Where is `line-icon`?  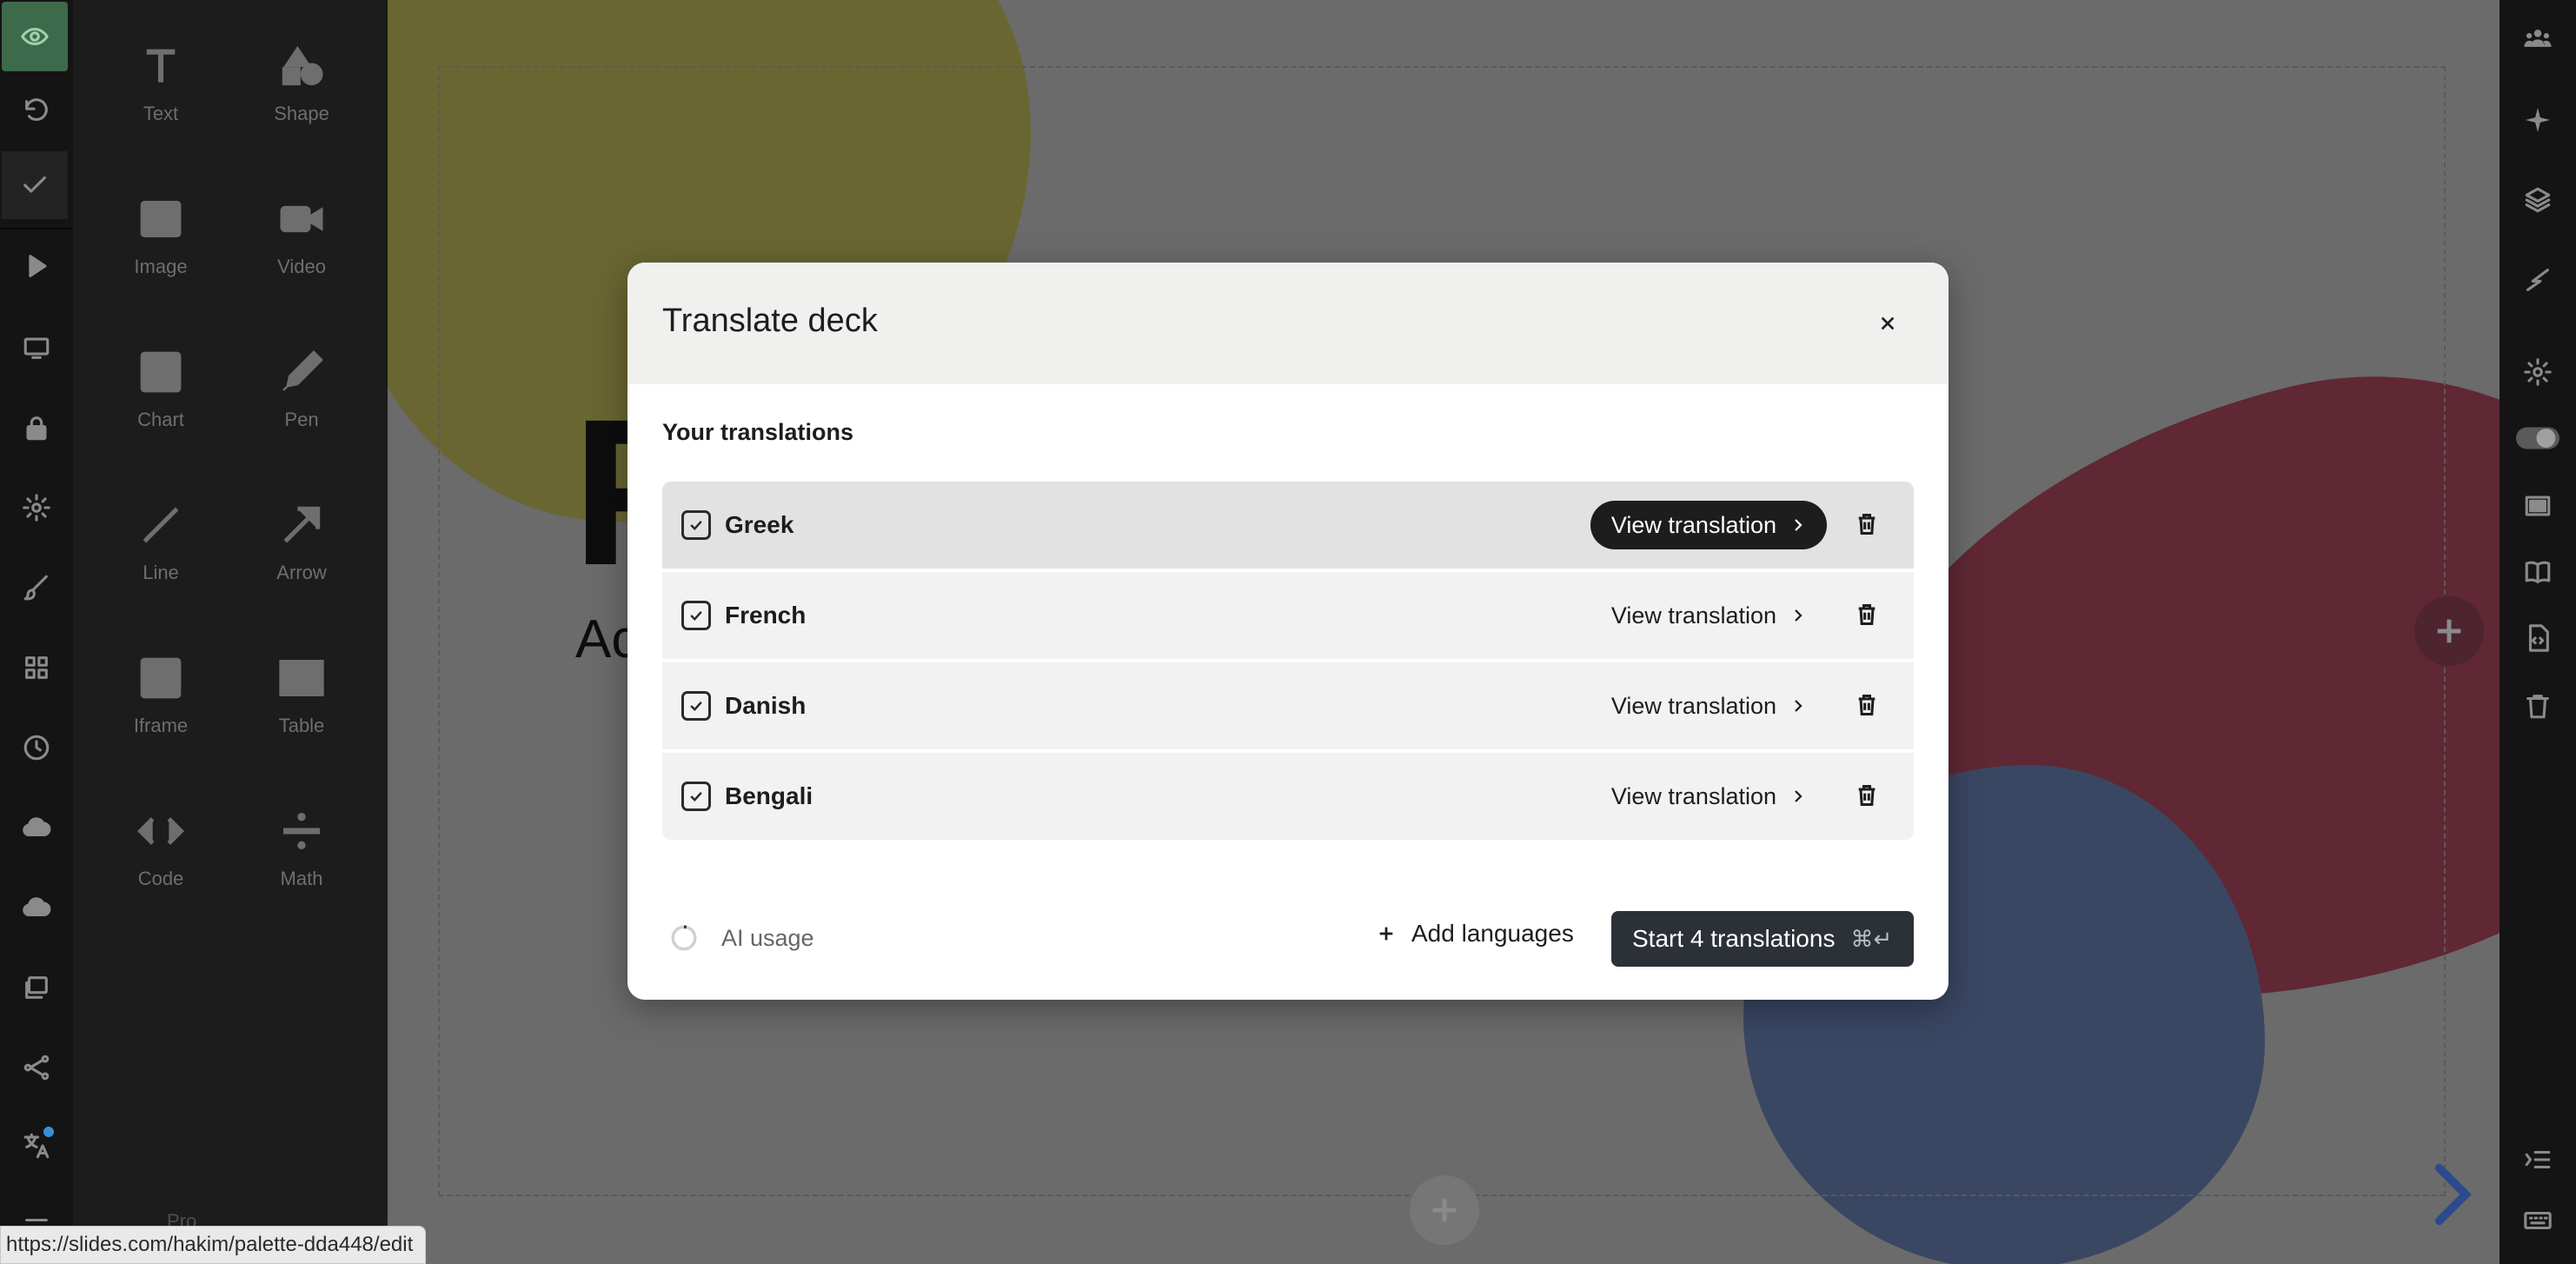 line-icon is located at coordinates (161, 525).